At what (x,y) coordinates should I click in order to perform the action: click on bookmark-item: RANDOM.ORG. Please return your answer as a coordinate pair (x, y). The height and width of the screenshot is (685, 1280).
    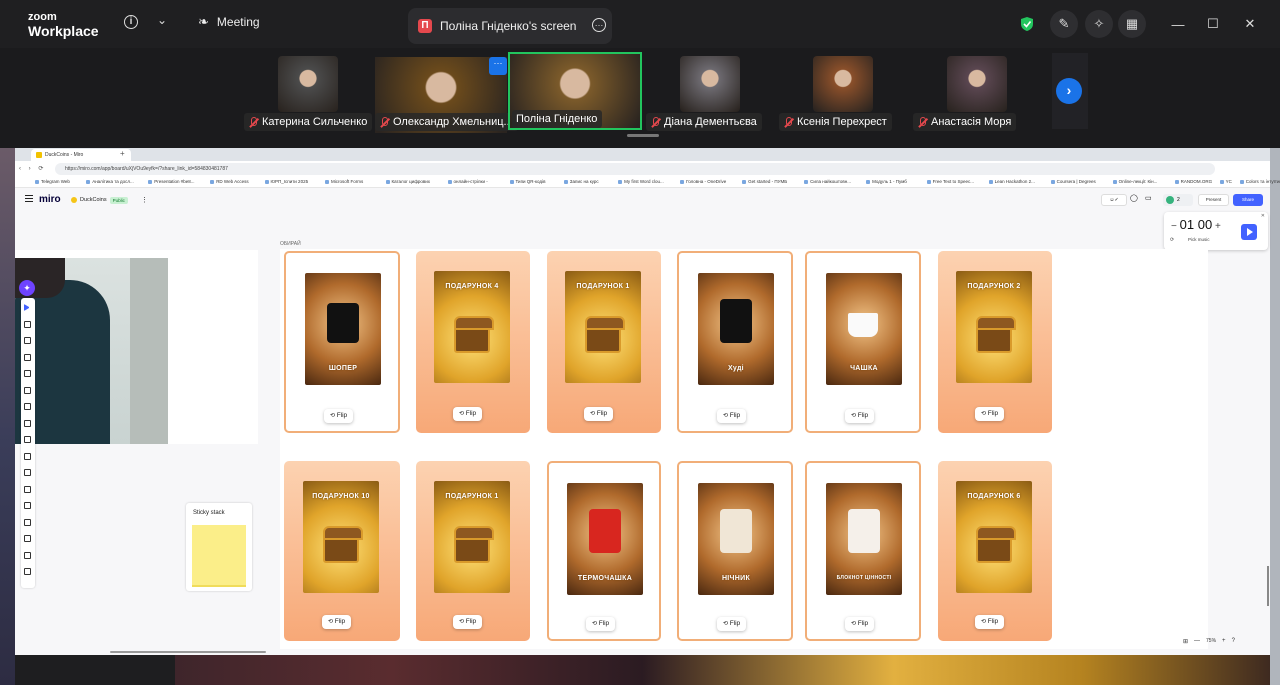
    Looking at the image, I should click on (1194, 181).